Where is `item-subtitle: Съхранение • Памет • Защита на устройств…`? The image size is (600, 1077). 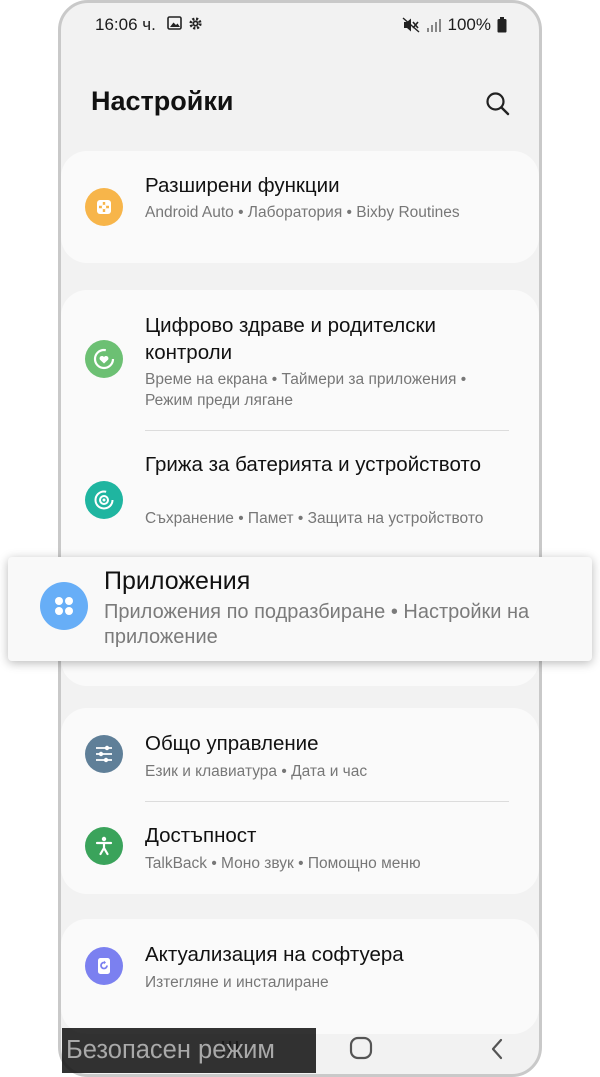
item-subtitle: Съхранение • Памет • Защита на устройств… is located at coordinates (314, 518).